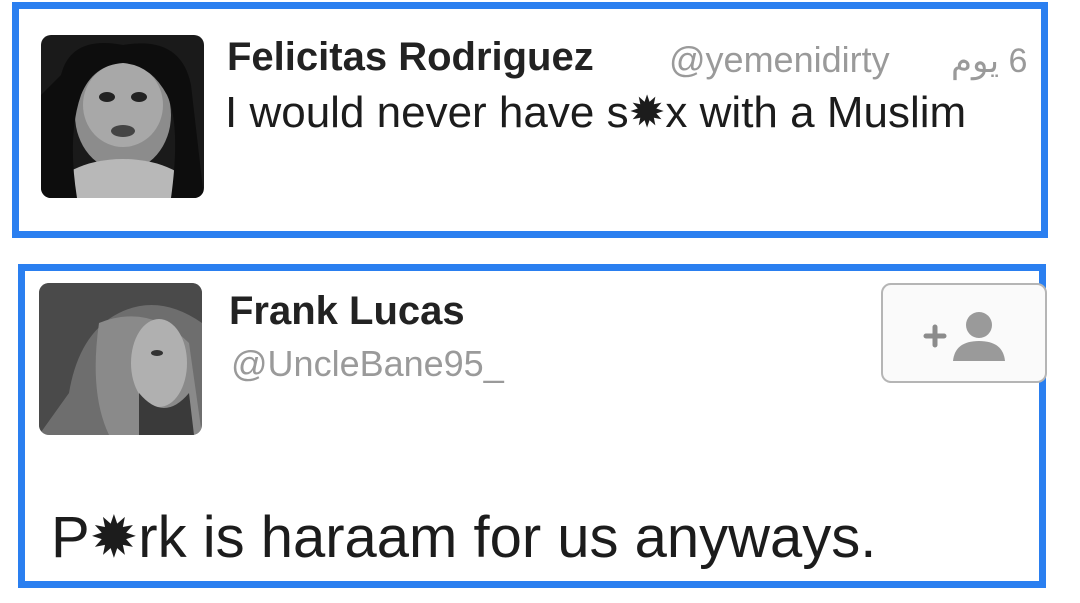 The image size is (1080, 603). I want to click on follow-button, so click(964, 333).